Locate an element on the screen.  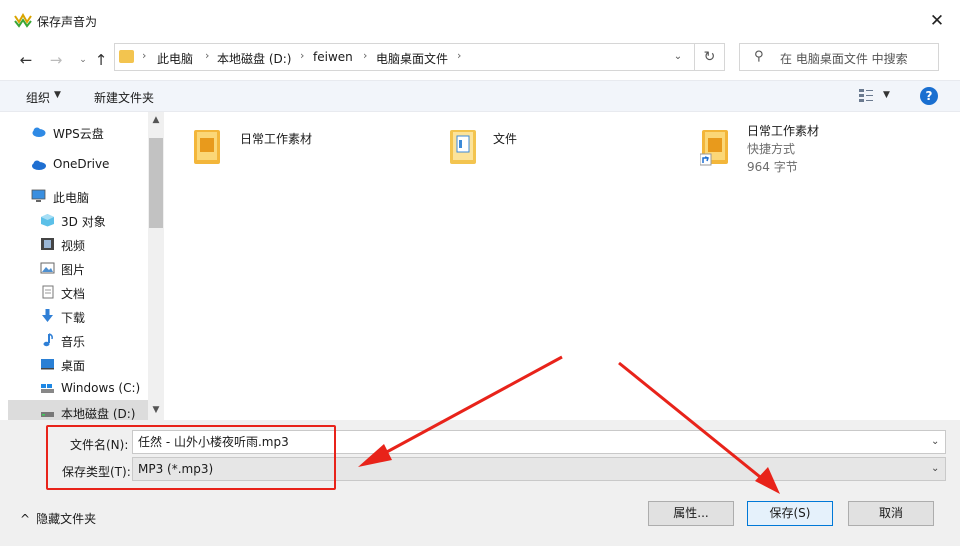
sidebar-item-drive-d: 本地磁盘 (D:) is located at coordinates (78, 410).